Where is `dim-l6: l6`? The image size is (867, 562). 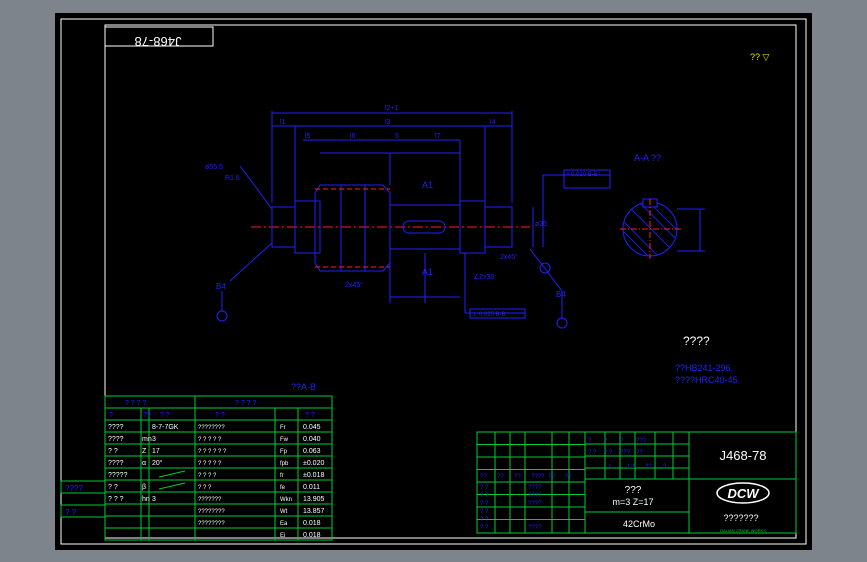 dim-l6: l6 is located at coordinates (353, 136).